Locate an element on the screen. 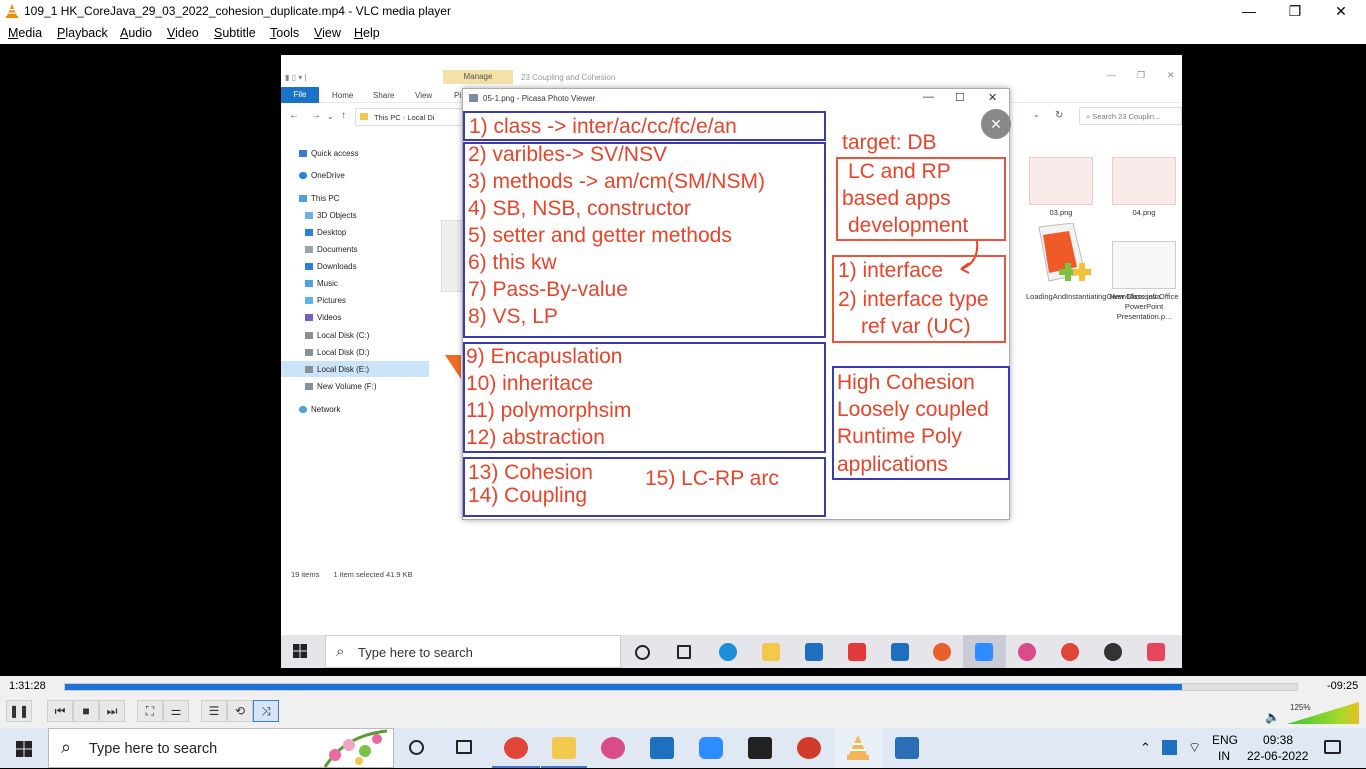  search-icon: ⌕ is located at coordinates (66, 747).